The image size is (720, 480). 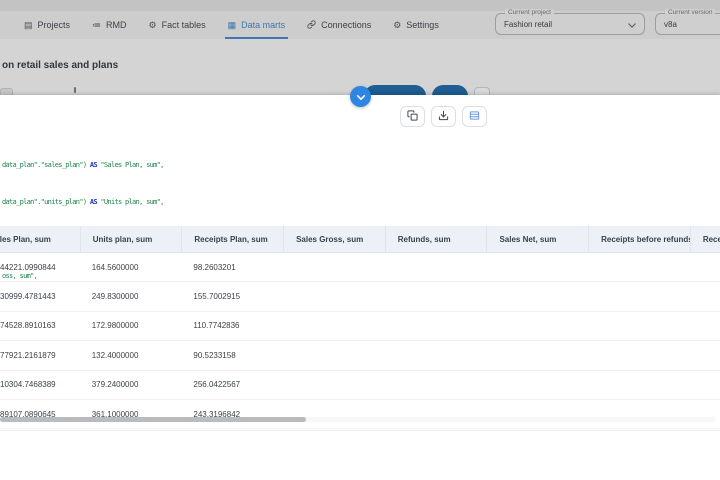 I want to click on nav-item-settings: ⚙ Settings, so click(x=416, y=25).